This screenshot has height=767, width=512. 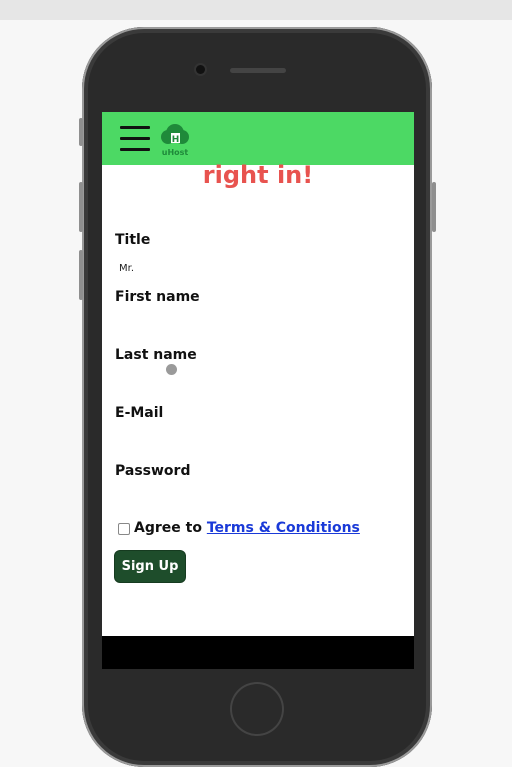 What do you see at coordinates (256, 10) in the screenshot?
I see `browser-top-strip` at bounding box center [256, 10].